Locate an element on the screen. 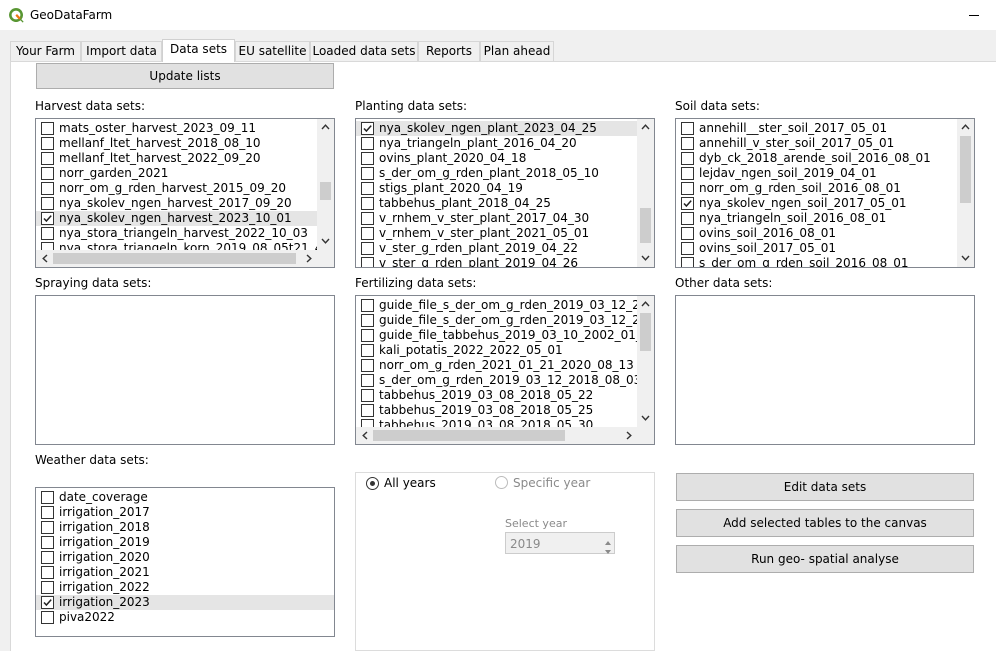 This screenshot has height=651, width=996. list-item: v_ster_g_rden_plant_2019_04_26 is located at coordinates (496, 261).